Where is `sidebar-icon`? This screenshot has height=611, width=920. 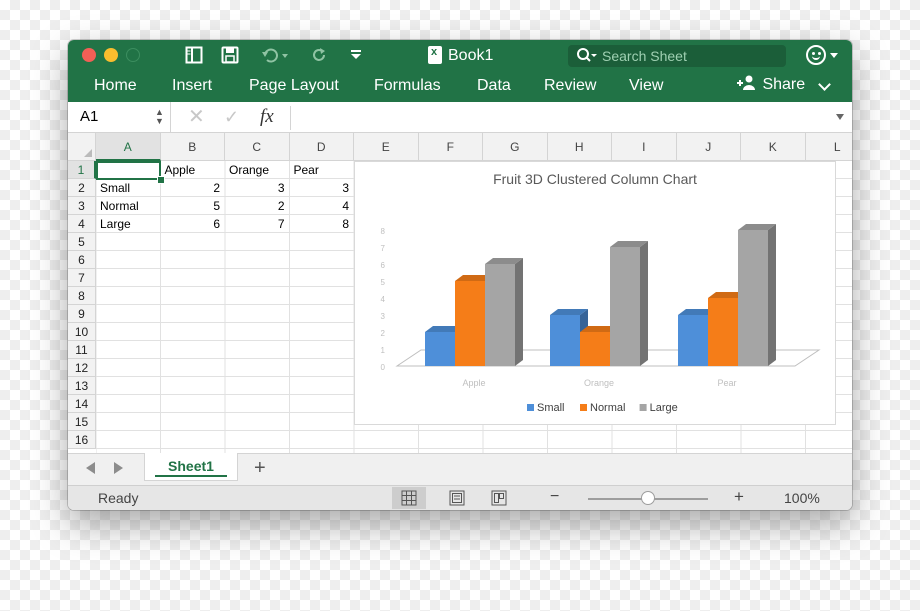 sidebar-icon is located at coordinates (194, 56).